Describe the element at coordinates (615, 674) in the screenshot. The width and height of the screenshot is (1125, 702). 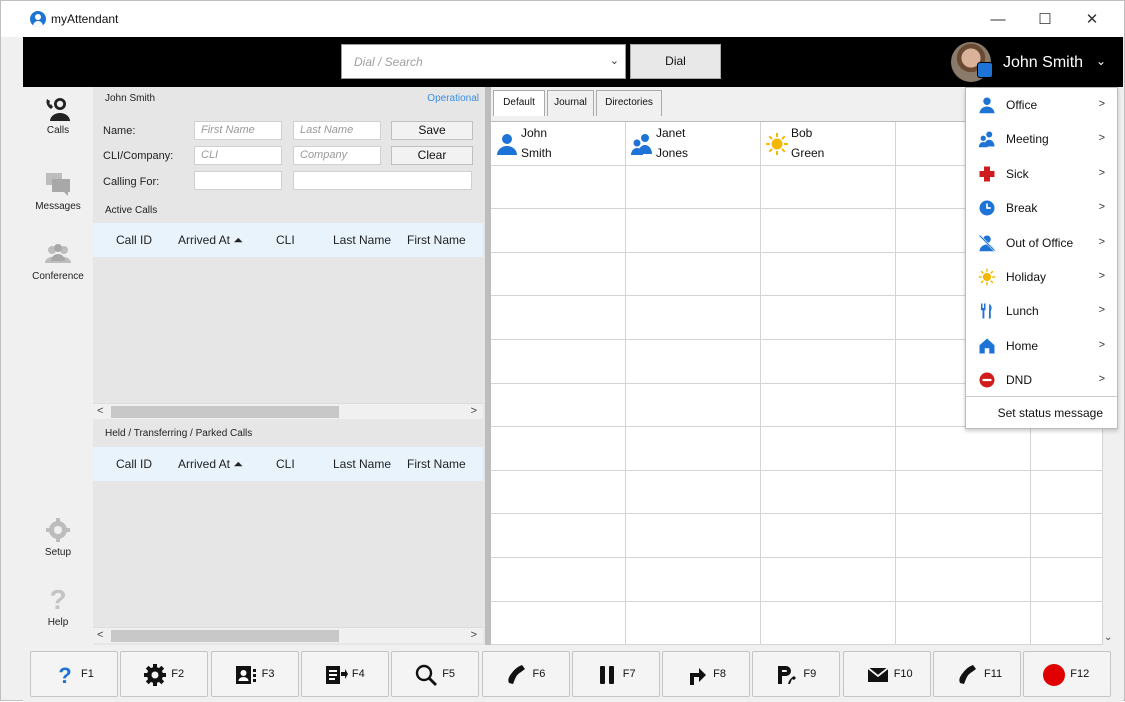
I see `fkey-f7-button: F7` at that location.